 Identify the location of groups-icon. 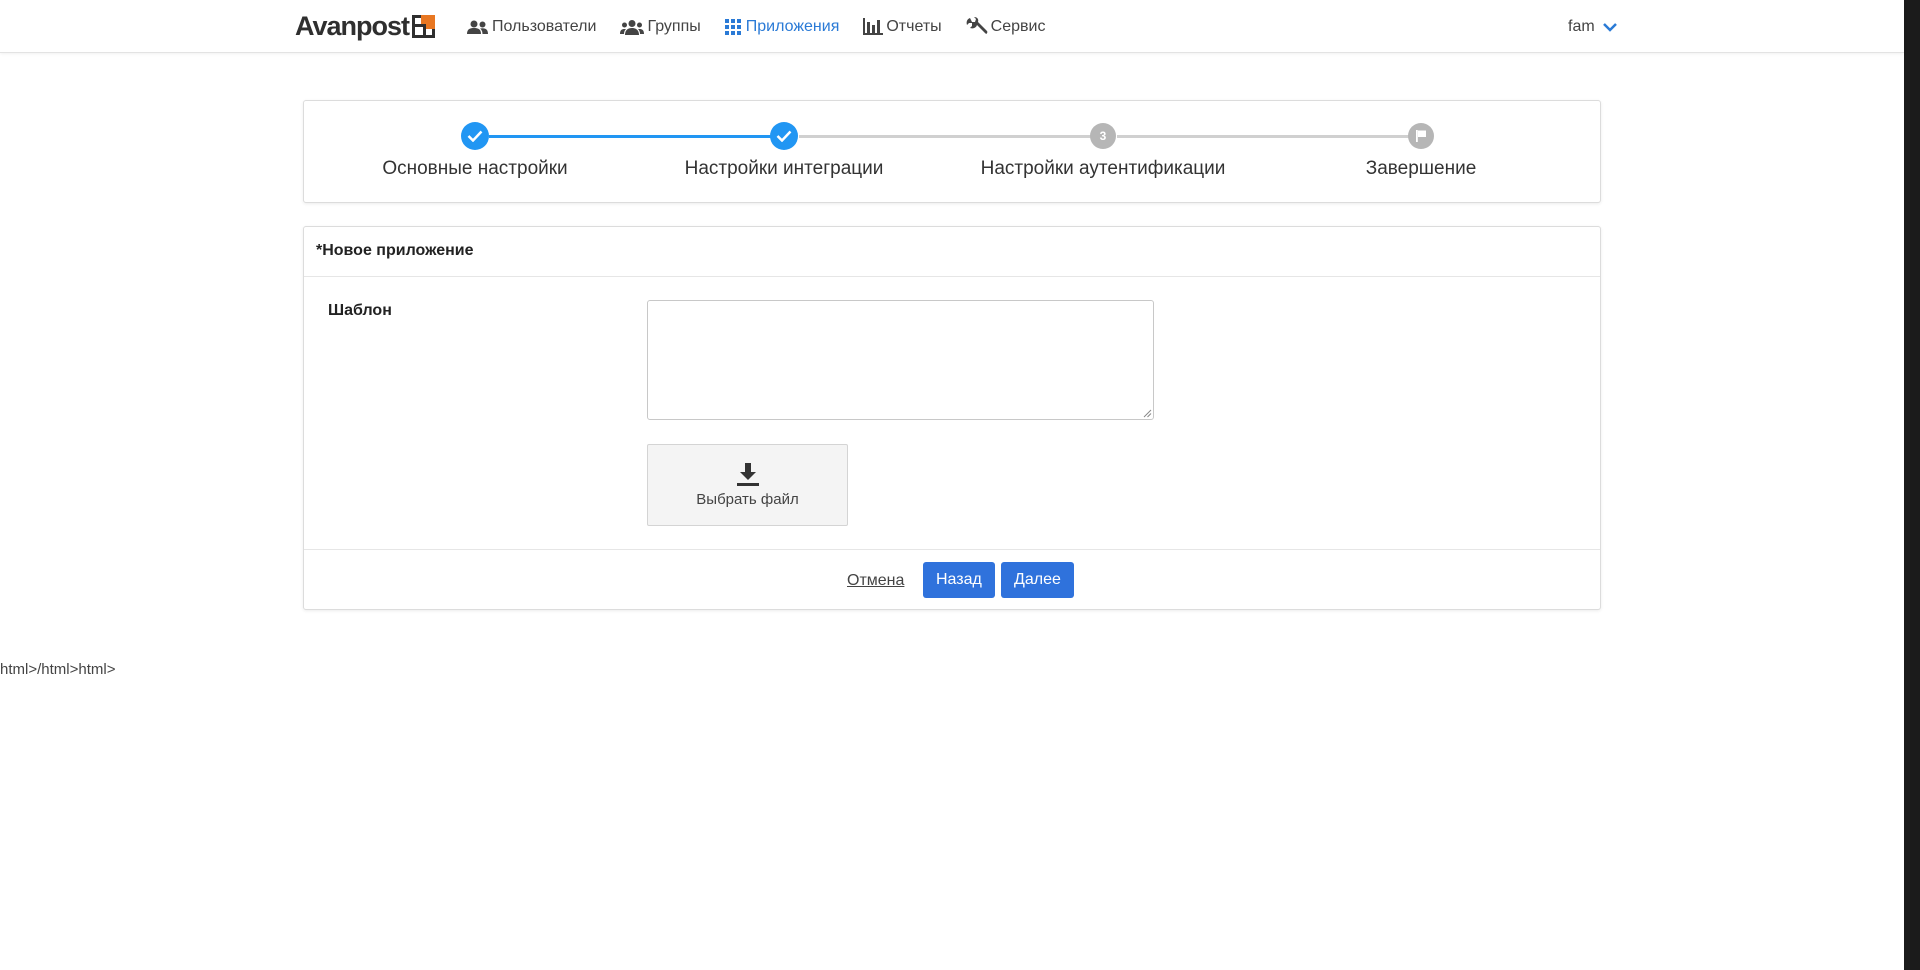
(632, 27).